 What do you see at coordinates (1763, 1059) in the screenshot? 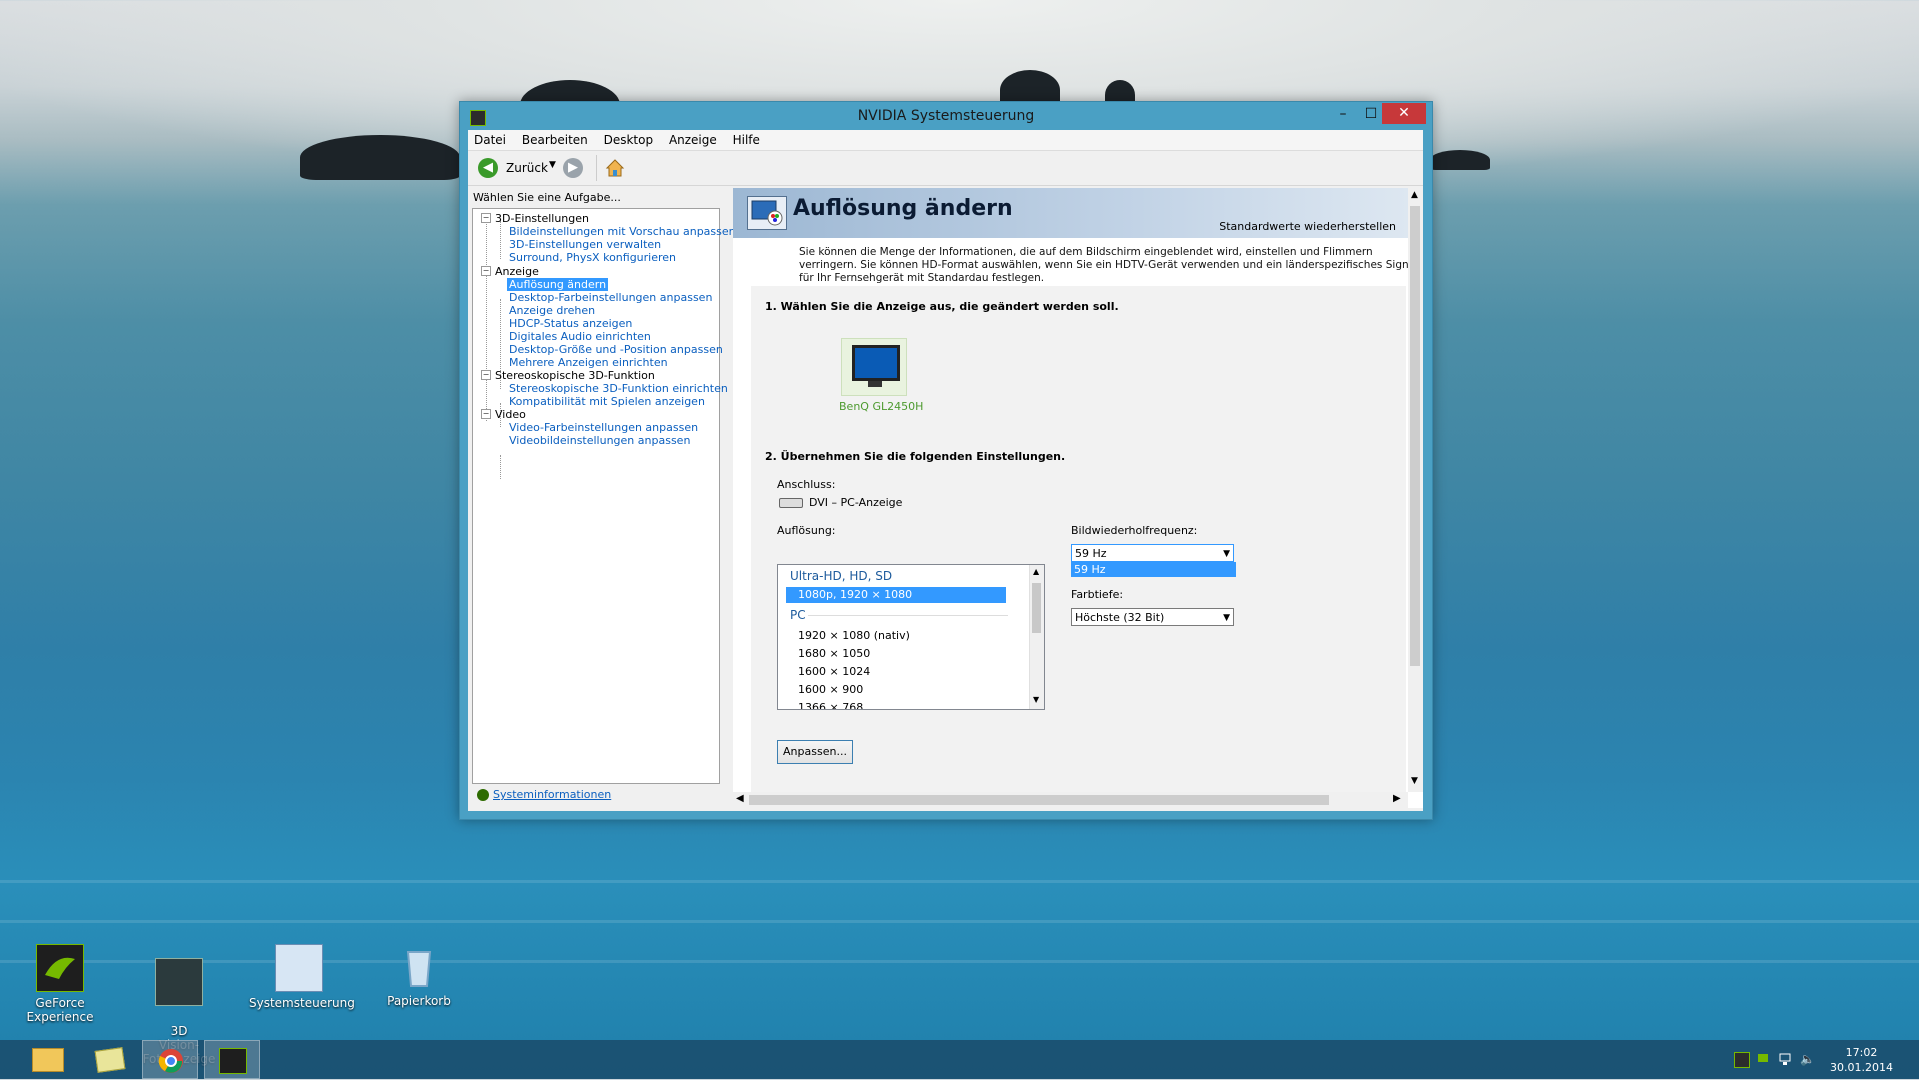
I see `flag-tray-icon` at bounding box center [1763, 1059].